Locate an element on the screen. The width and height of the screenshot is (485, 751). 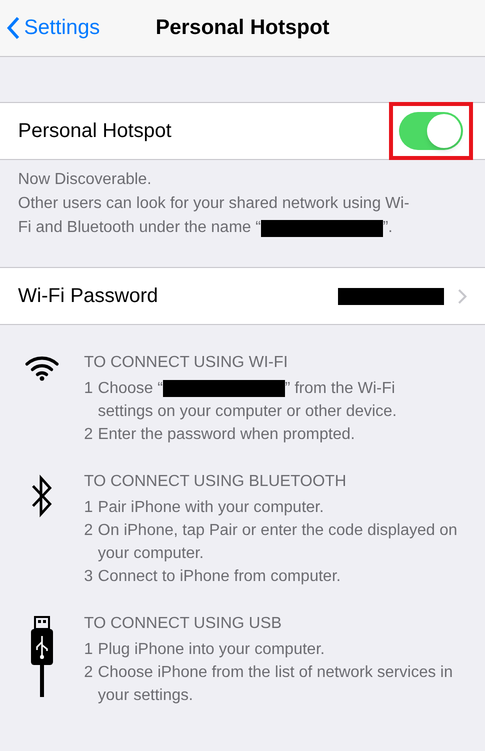
step-text: On iPhone, tap Pair or enter the code displayed on your computer. is located at coordinates (278, 542).